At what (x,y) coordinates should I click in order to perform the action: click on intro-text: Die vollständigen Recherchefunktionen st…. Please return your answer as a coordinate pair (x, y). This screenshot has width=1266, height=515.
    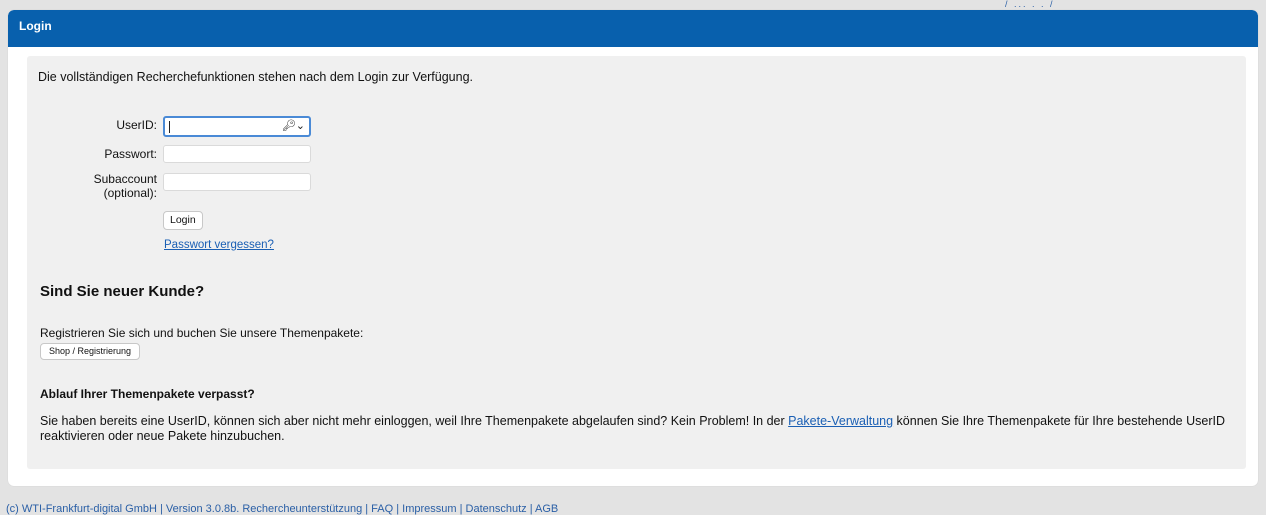
    Looking at the image, I should click on (256, 77).